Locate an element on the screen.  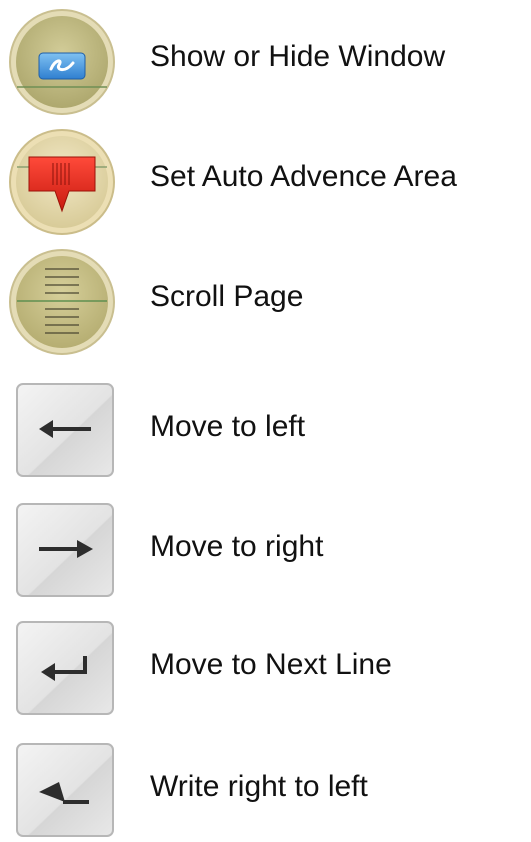
legend-row-auto-advance: Set Auto Advence Area is located at coordinates (265, 177).